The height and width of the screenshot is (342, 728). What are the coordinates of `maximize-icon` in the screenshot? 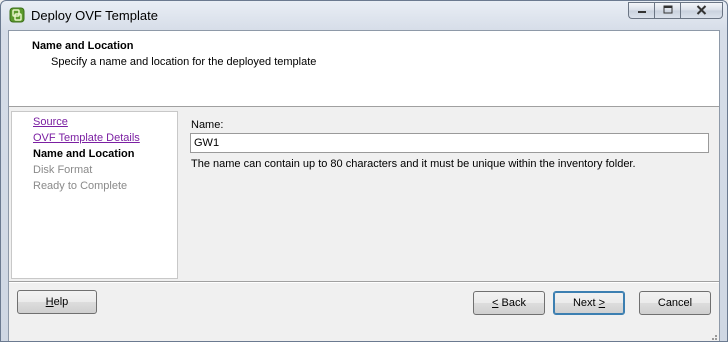 It's located at (668, 11).